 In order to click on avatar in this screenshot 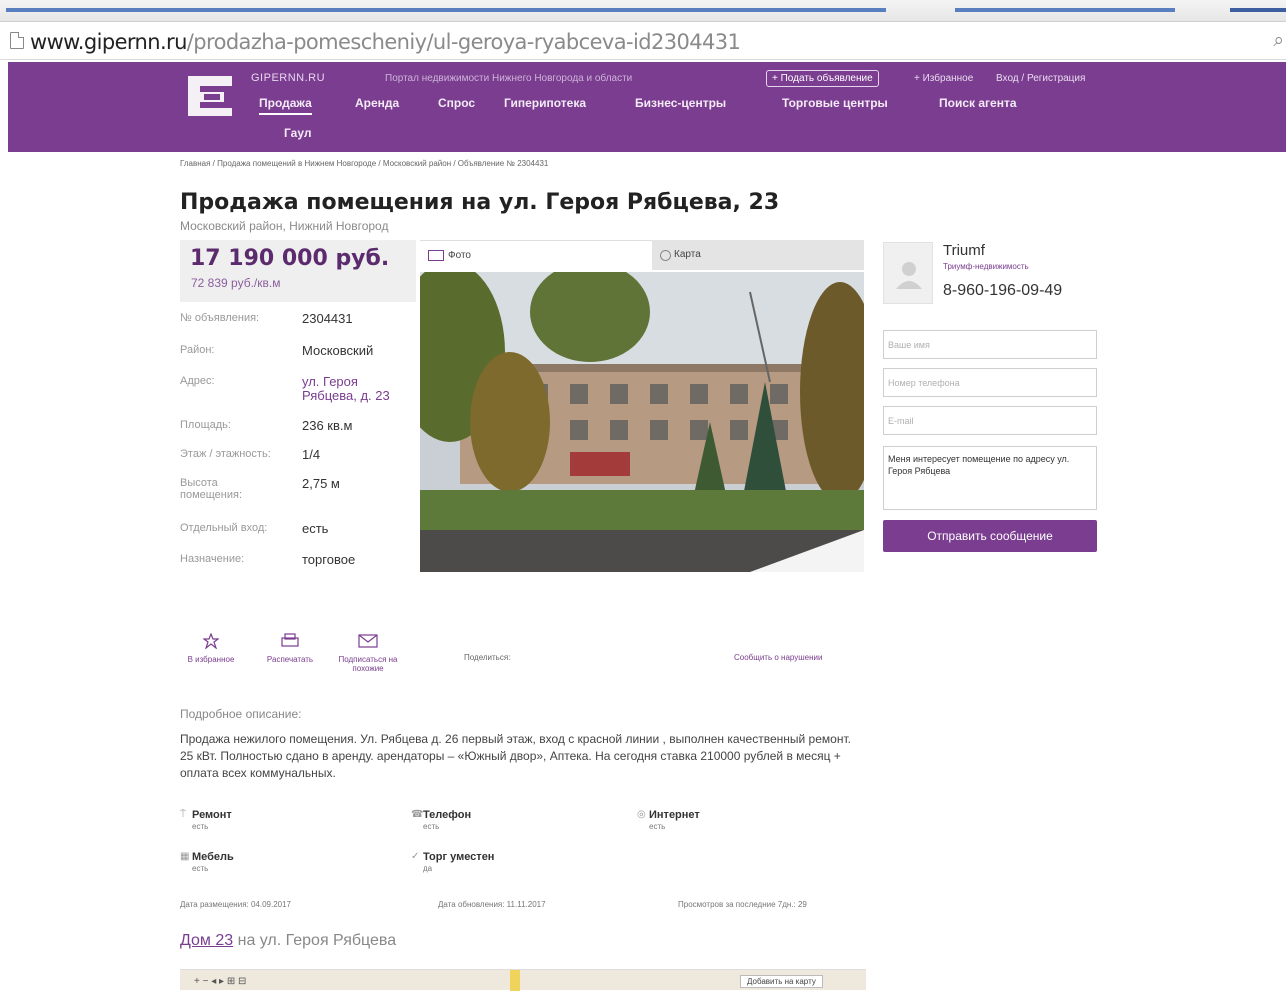, I will do `click(908, 273)`.